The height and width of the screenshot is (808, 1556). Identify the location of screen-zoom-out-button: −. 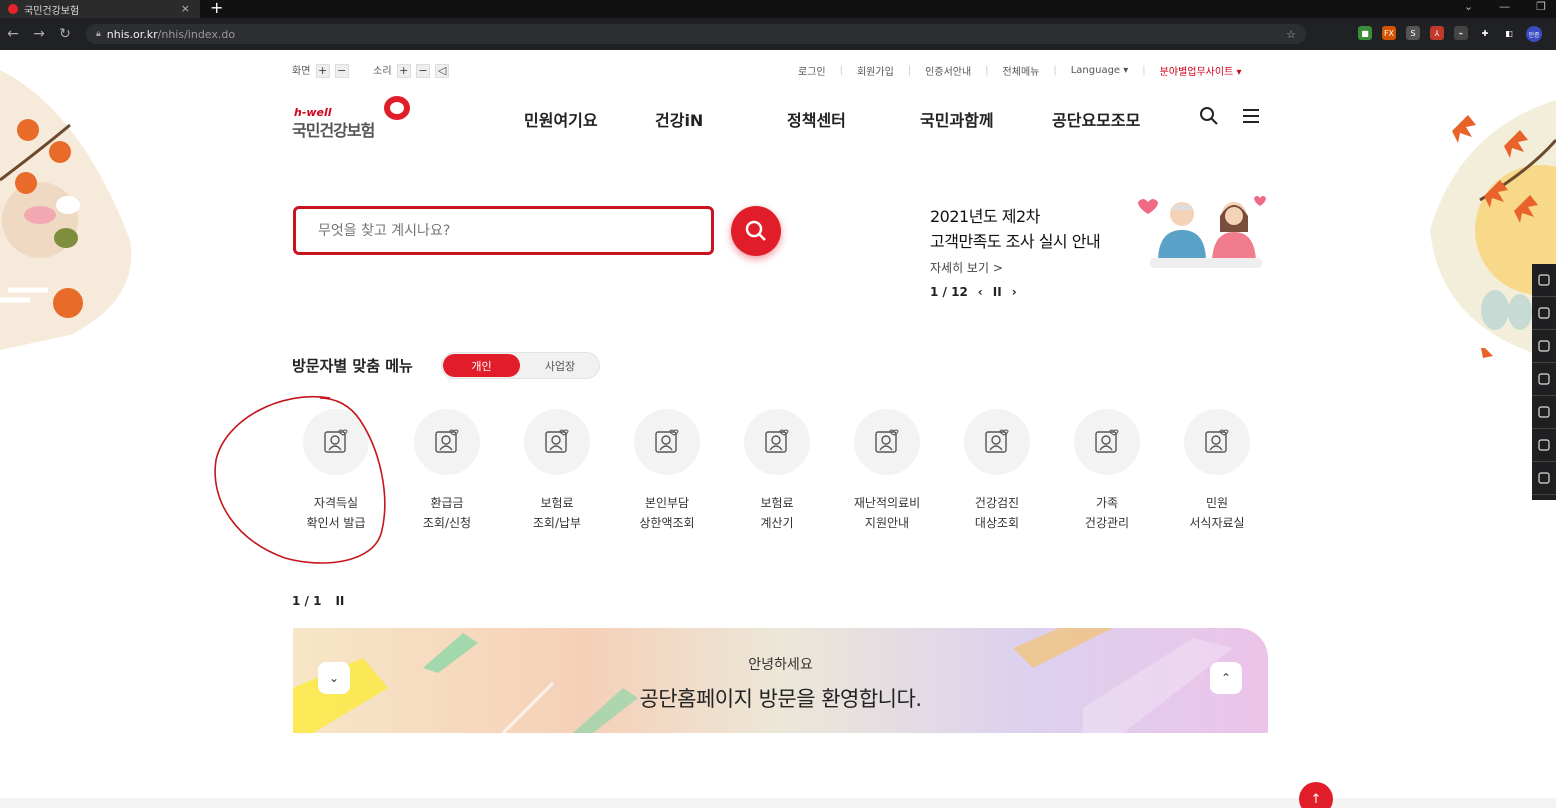
(341, 71).